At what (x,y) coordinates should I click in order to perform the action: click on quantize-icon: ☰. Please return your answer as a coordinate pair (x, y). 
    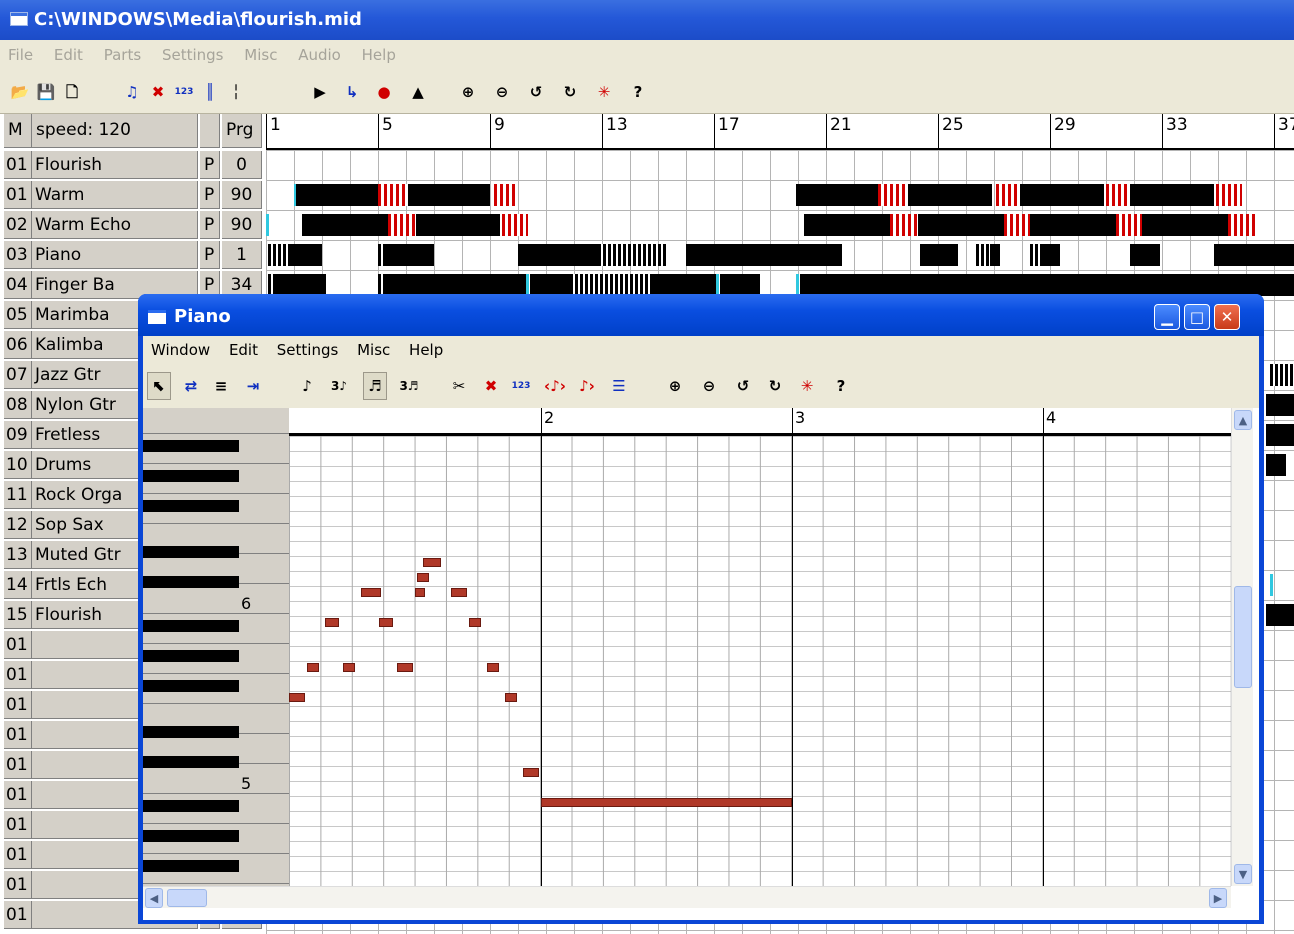
    Looking at the image, I should click on (619, 386).